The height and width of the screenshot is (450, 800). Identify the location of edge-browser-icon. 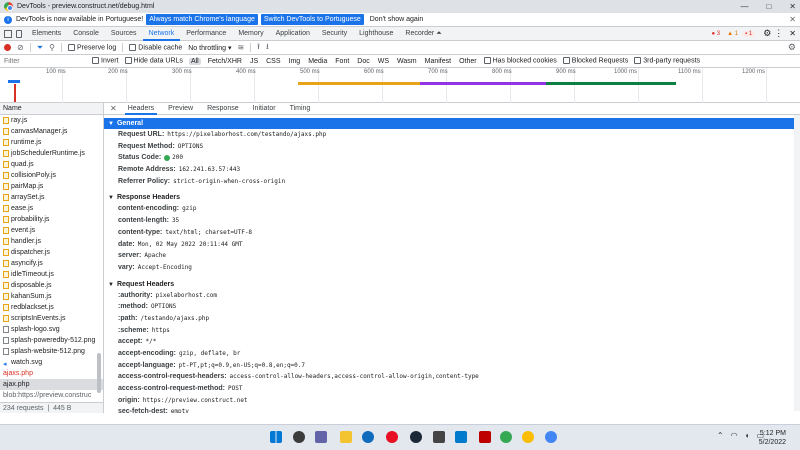
(368, 437).